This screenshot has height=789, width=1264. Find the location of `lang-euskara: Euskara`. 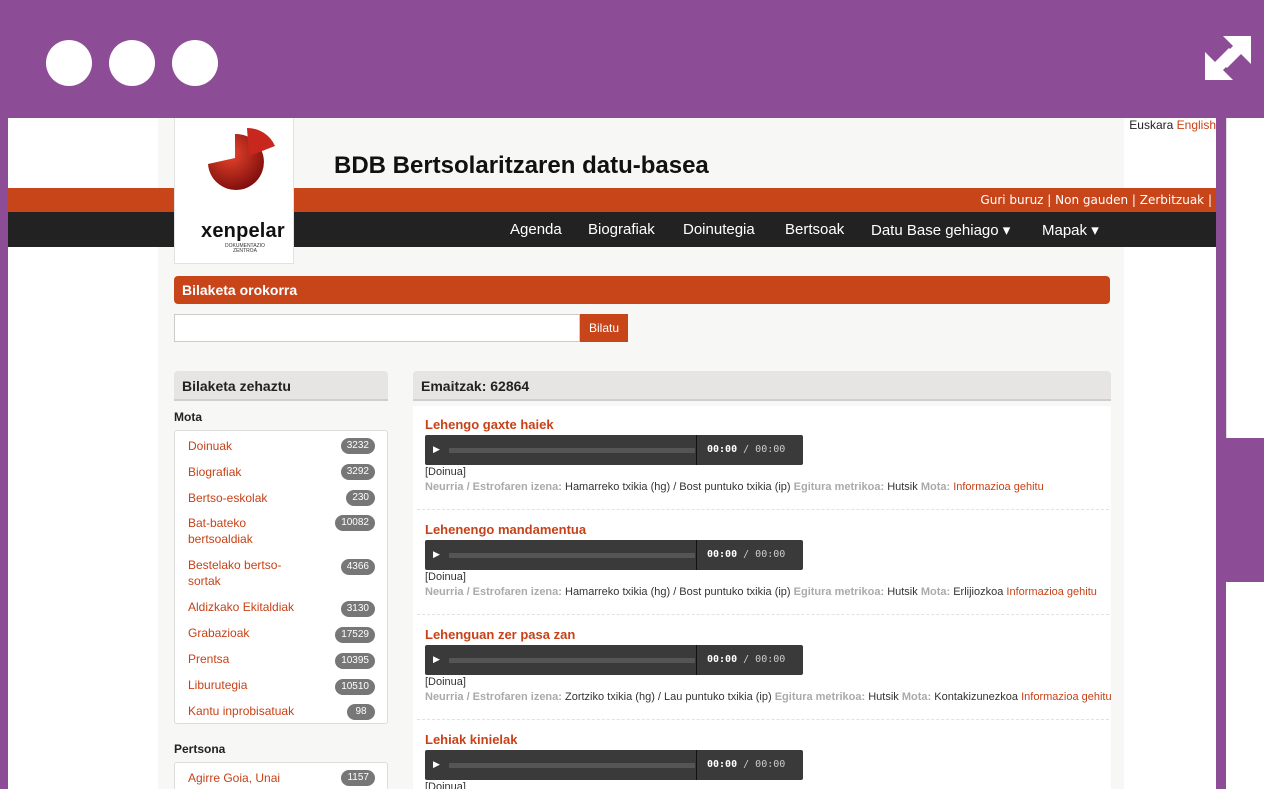

lang-euskara: Euskara is located at coordinates (1151, 125).